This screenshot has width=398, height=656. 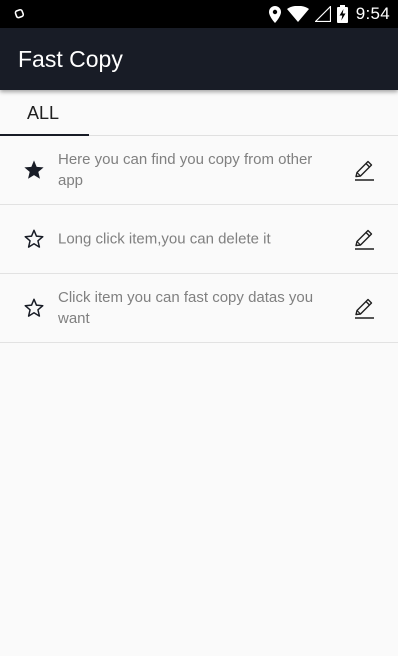 I want to click on status-icons: 9:54, so click(x=329, y=14).